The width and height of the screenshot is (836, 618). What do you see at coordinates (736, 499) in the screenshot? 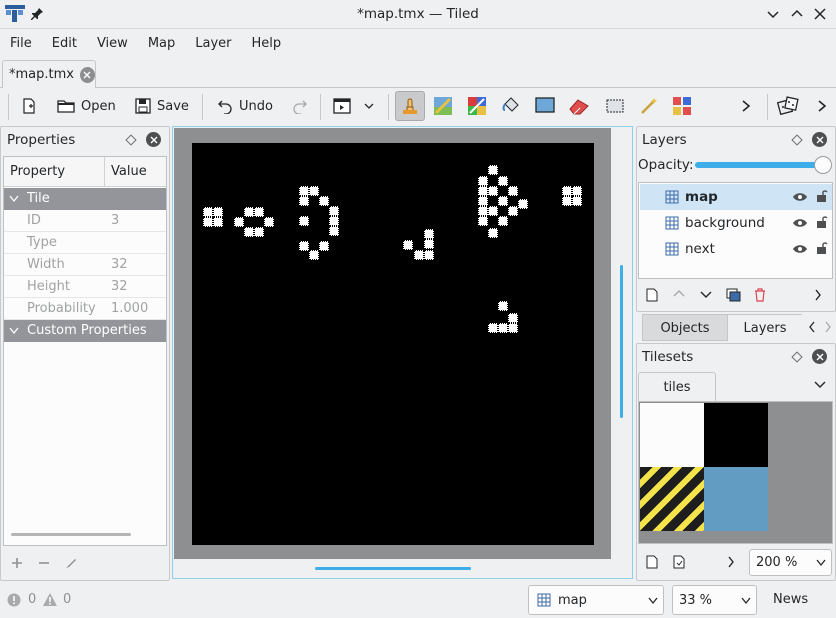
I see `tileset-tile-blue` at bounding box center [736, 499].